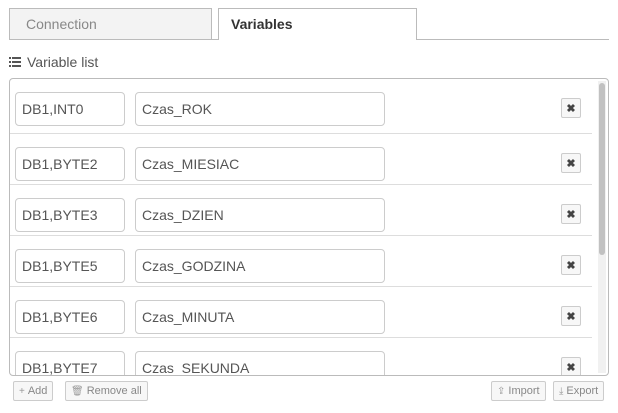 The image size is (618, 413). Describe the element at coordinates (15, 62) in the screenshot. I see `list-icon` at that location.